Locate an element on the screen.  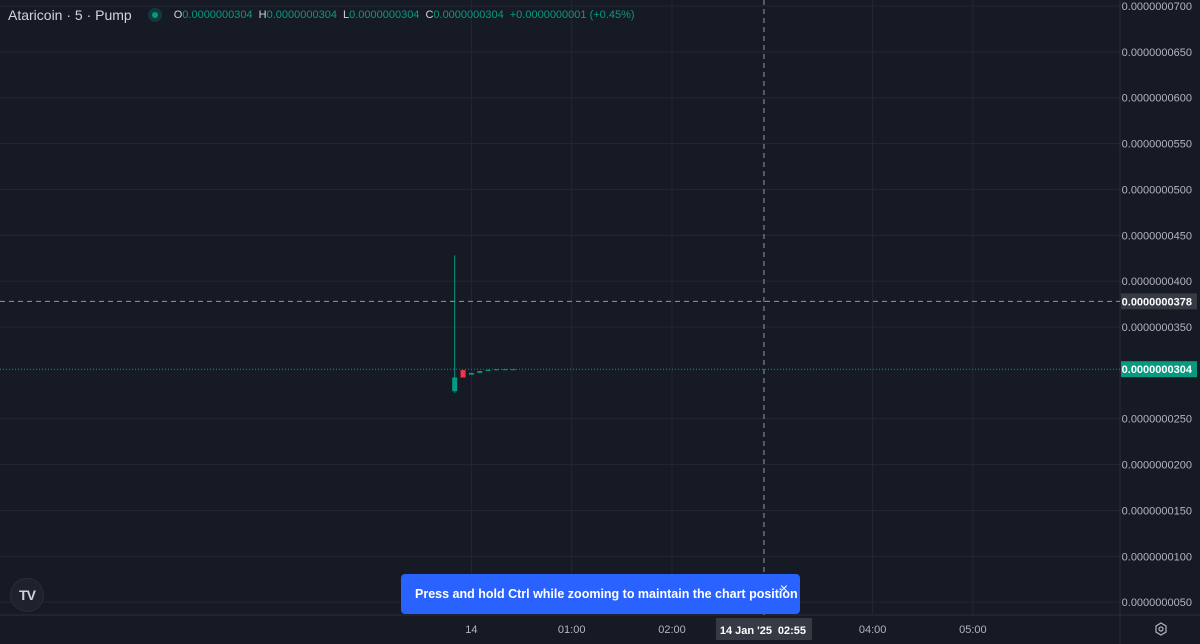
open-value: 0.0000000304 is located at coordinates (217, 15).